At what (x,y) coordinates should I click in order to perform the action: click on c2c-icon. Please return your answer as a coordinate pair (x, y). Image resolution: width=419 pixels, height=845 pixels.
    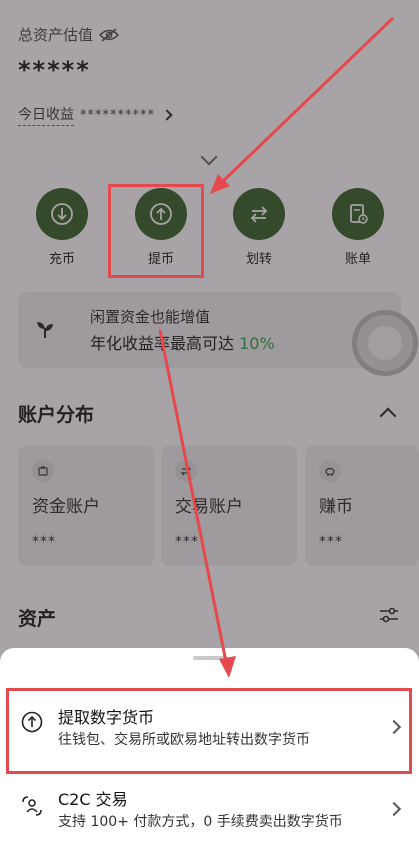
    Looking at the image, I should click on (32, 806).